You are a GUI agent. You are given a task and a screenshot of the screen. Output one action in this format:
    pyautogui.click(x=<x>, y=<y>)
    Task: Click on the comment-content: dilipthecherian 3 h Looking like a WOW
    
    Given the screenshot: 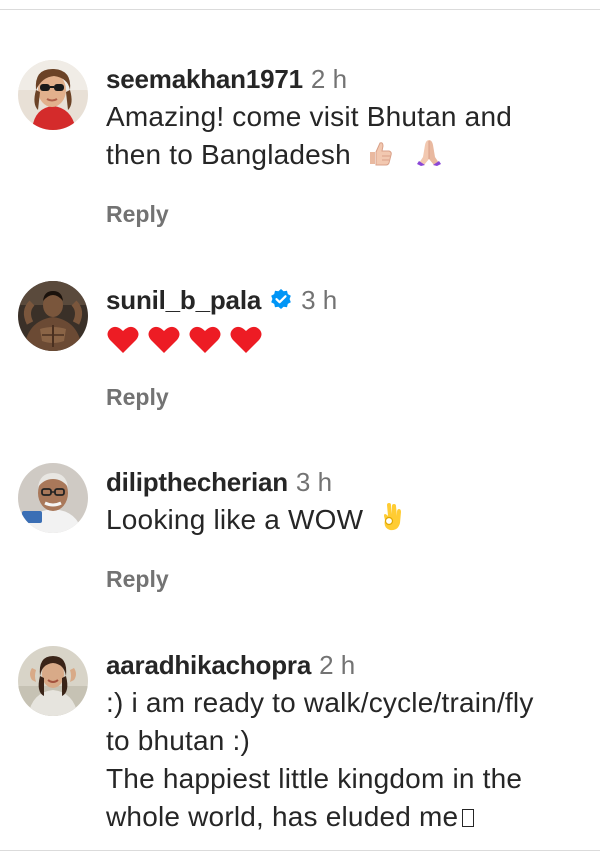 What is the action you would take?
    pyautogui.click(x=346, y=502)
    